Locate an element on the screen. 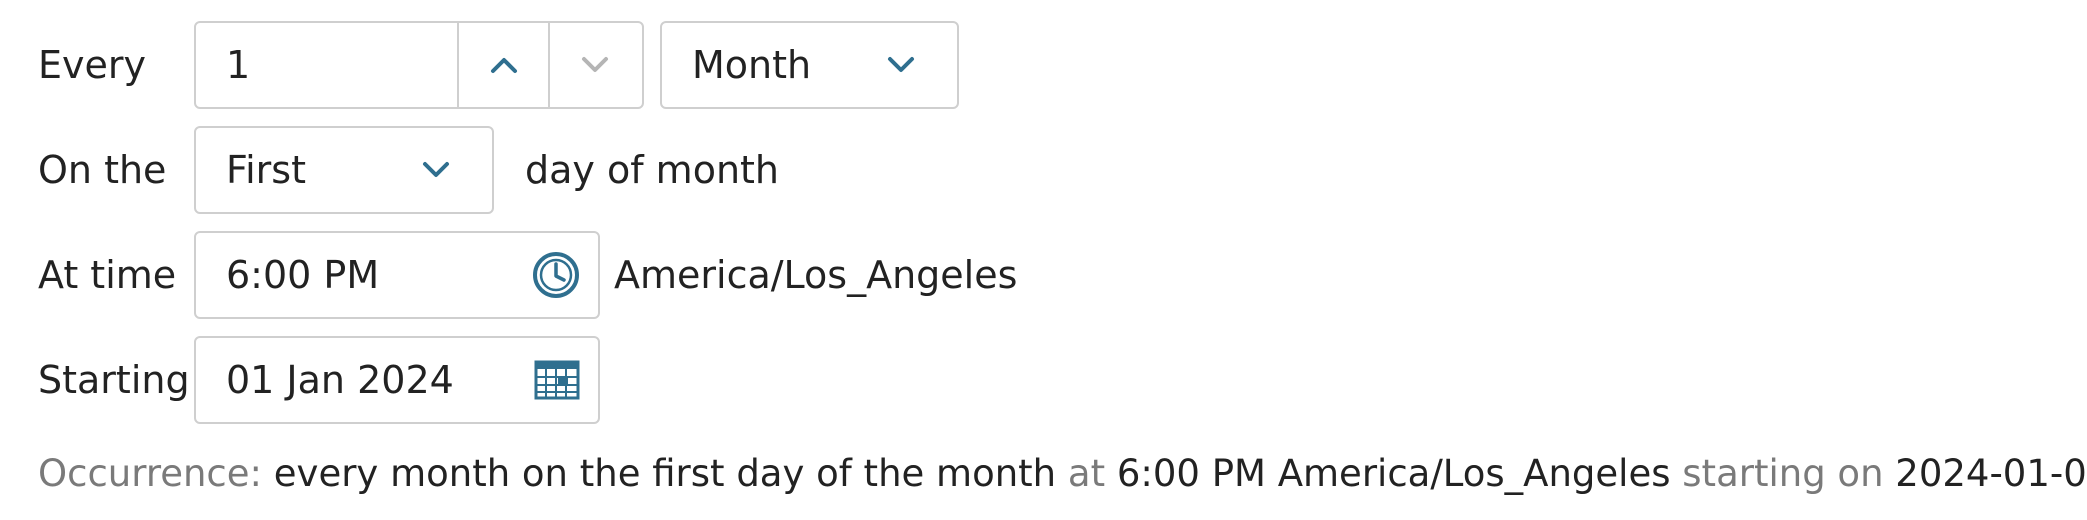 This screenshot has width=2087, height=520. chevron-up-icon is located at coordinates (504, 65).